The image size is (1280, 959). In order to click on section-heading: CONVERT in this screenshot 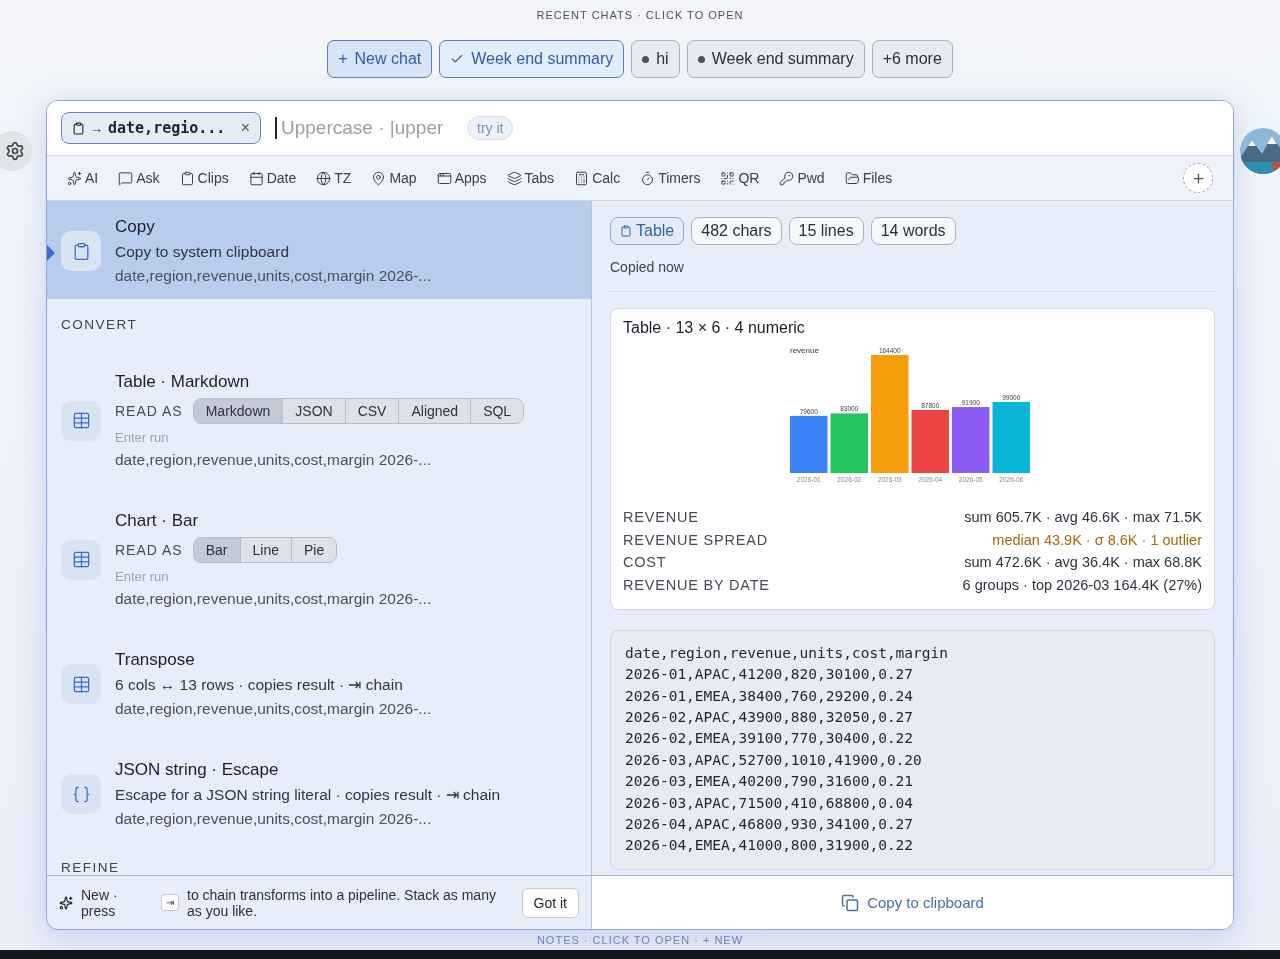, I will do `click(99, 325)`.